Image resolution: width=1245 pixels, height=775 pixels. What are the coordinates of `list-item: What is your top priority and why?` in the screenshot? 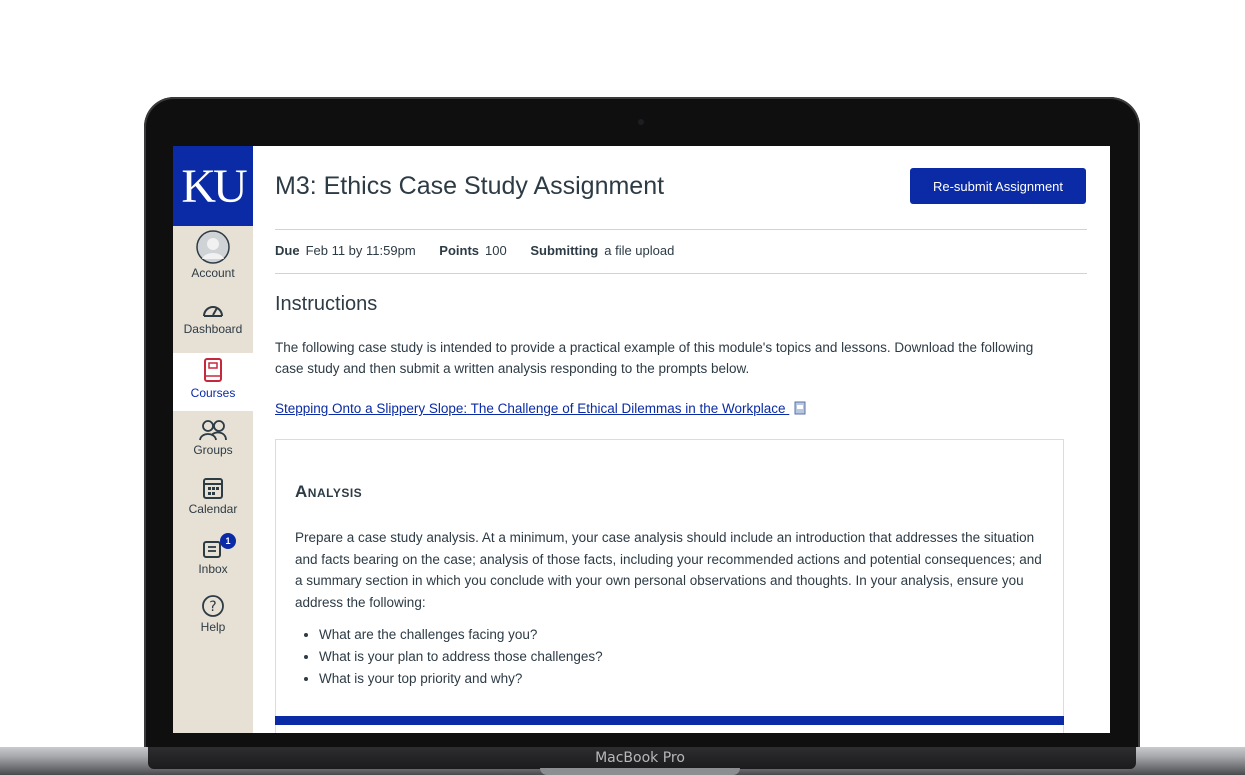 It's located at (461, 679).